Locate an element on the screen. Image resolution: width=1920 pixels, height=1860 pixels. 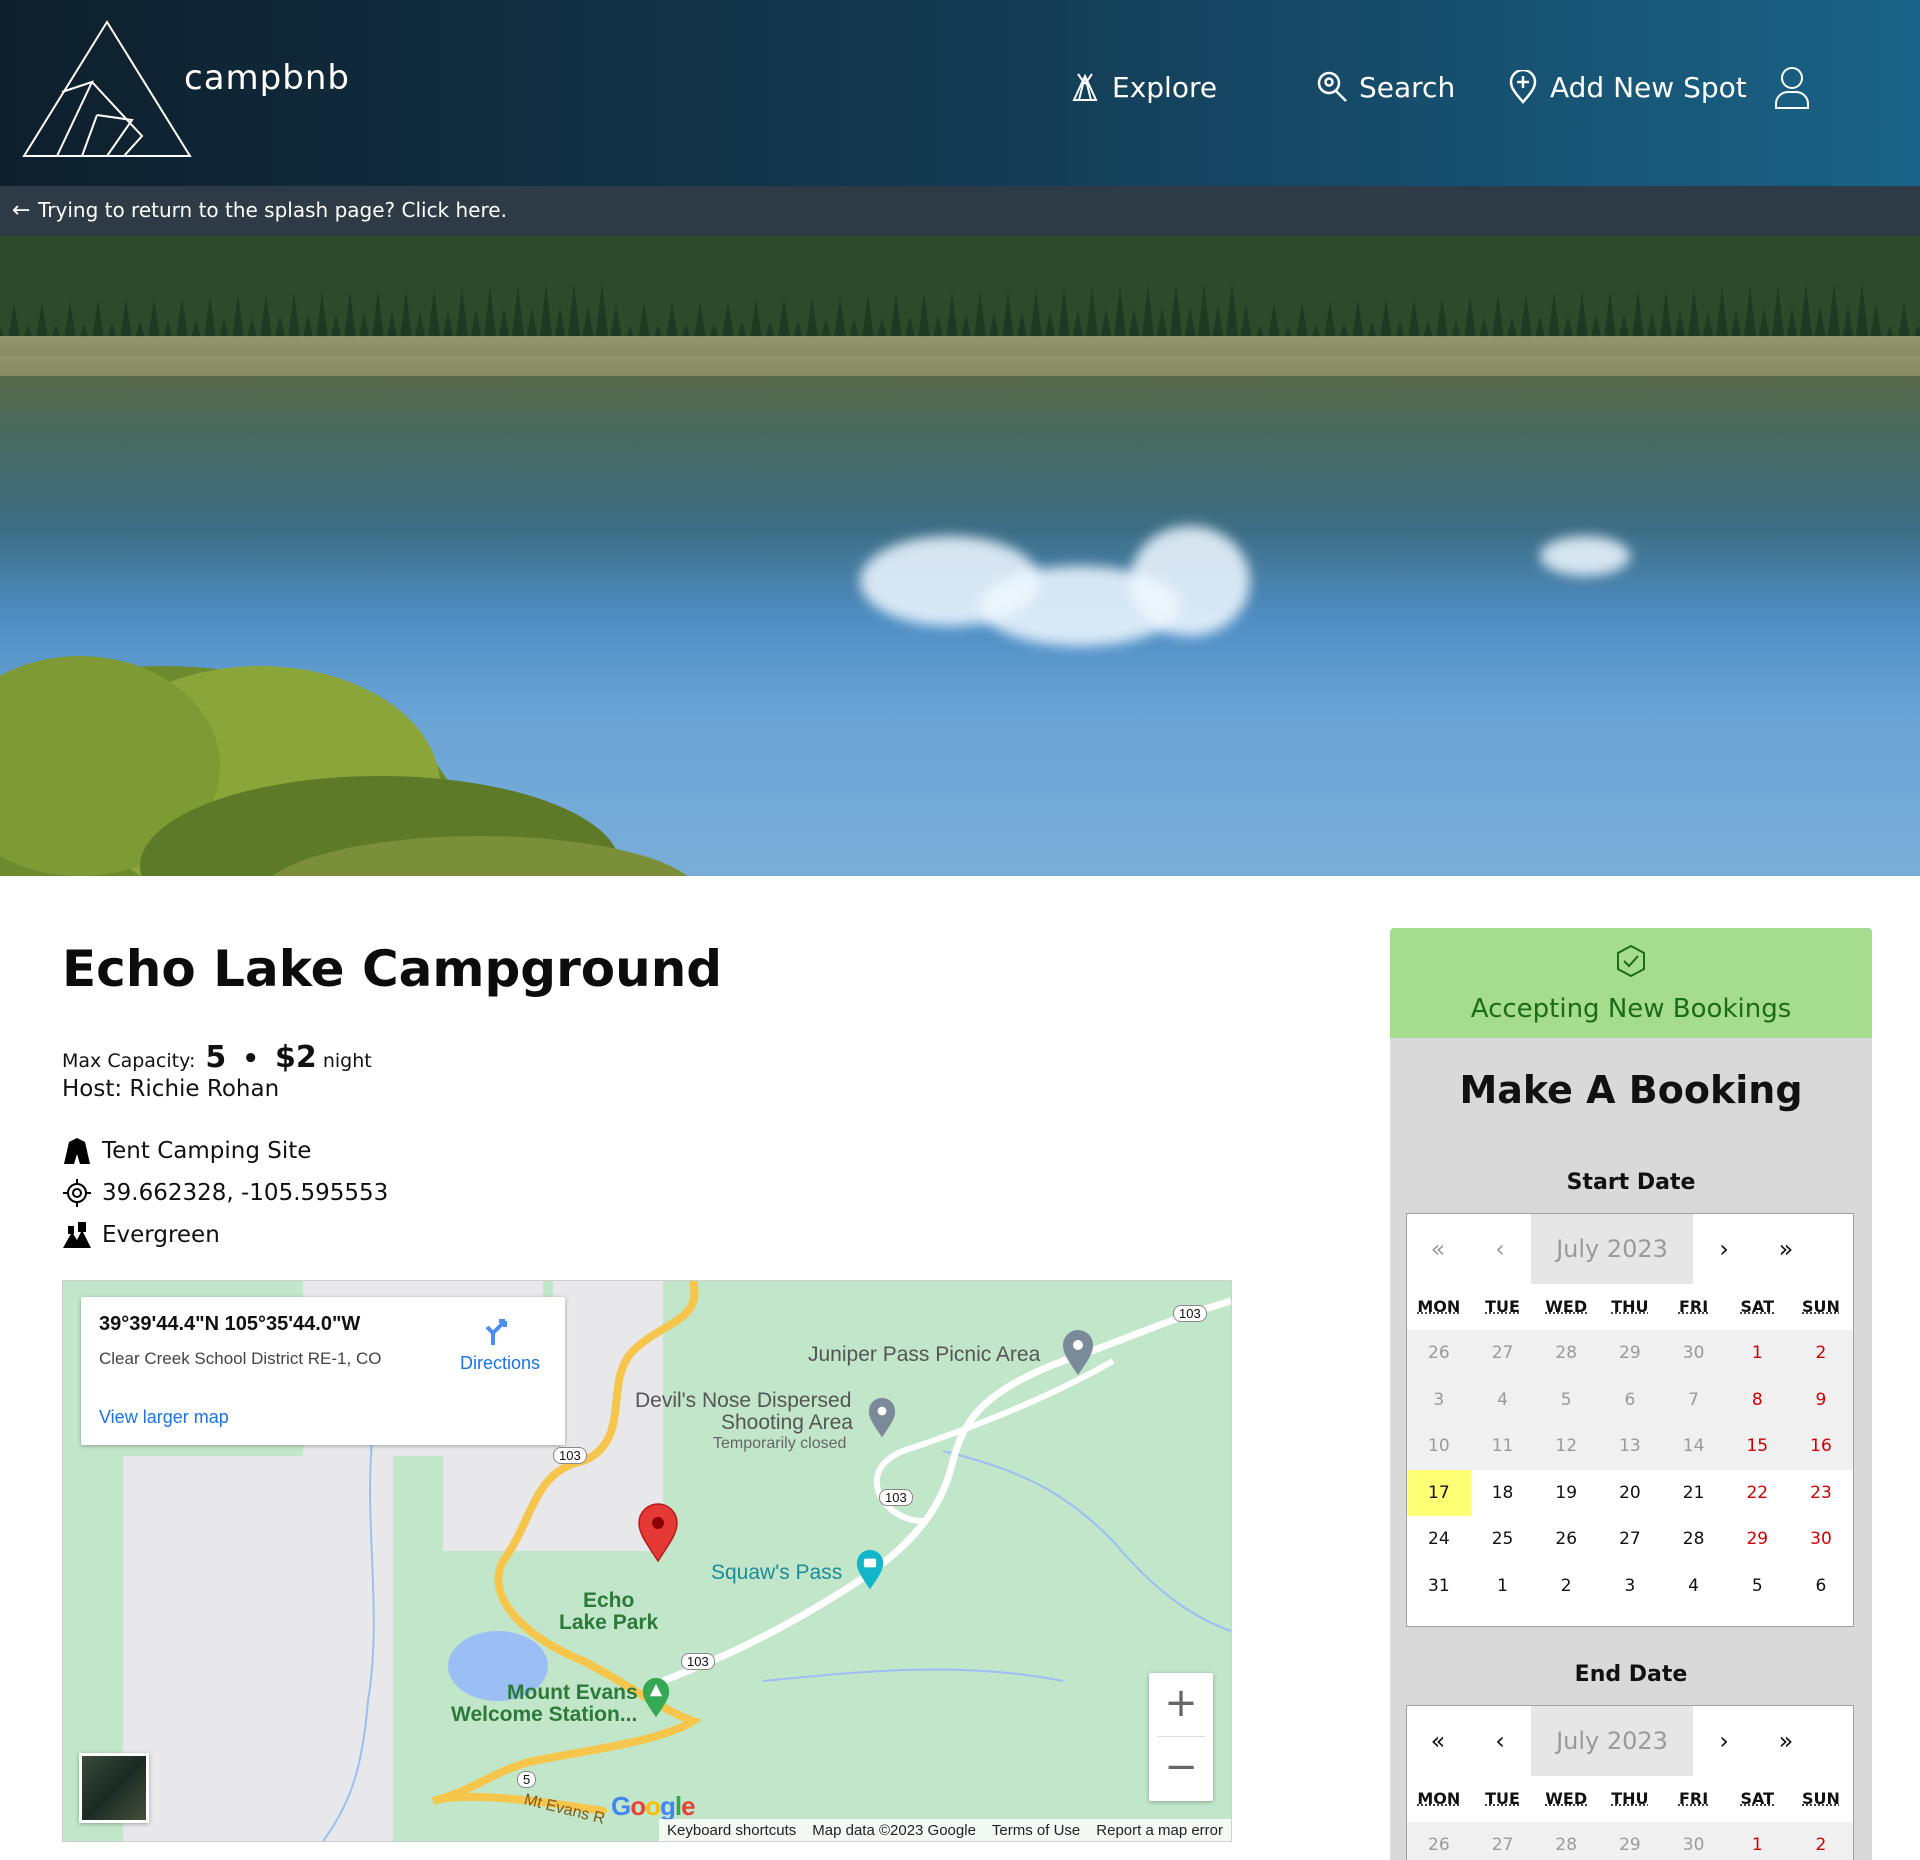
calendar-day: 24 is located at coordinates (1439, 1539).